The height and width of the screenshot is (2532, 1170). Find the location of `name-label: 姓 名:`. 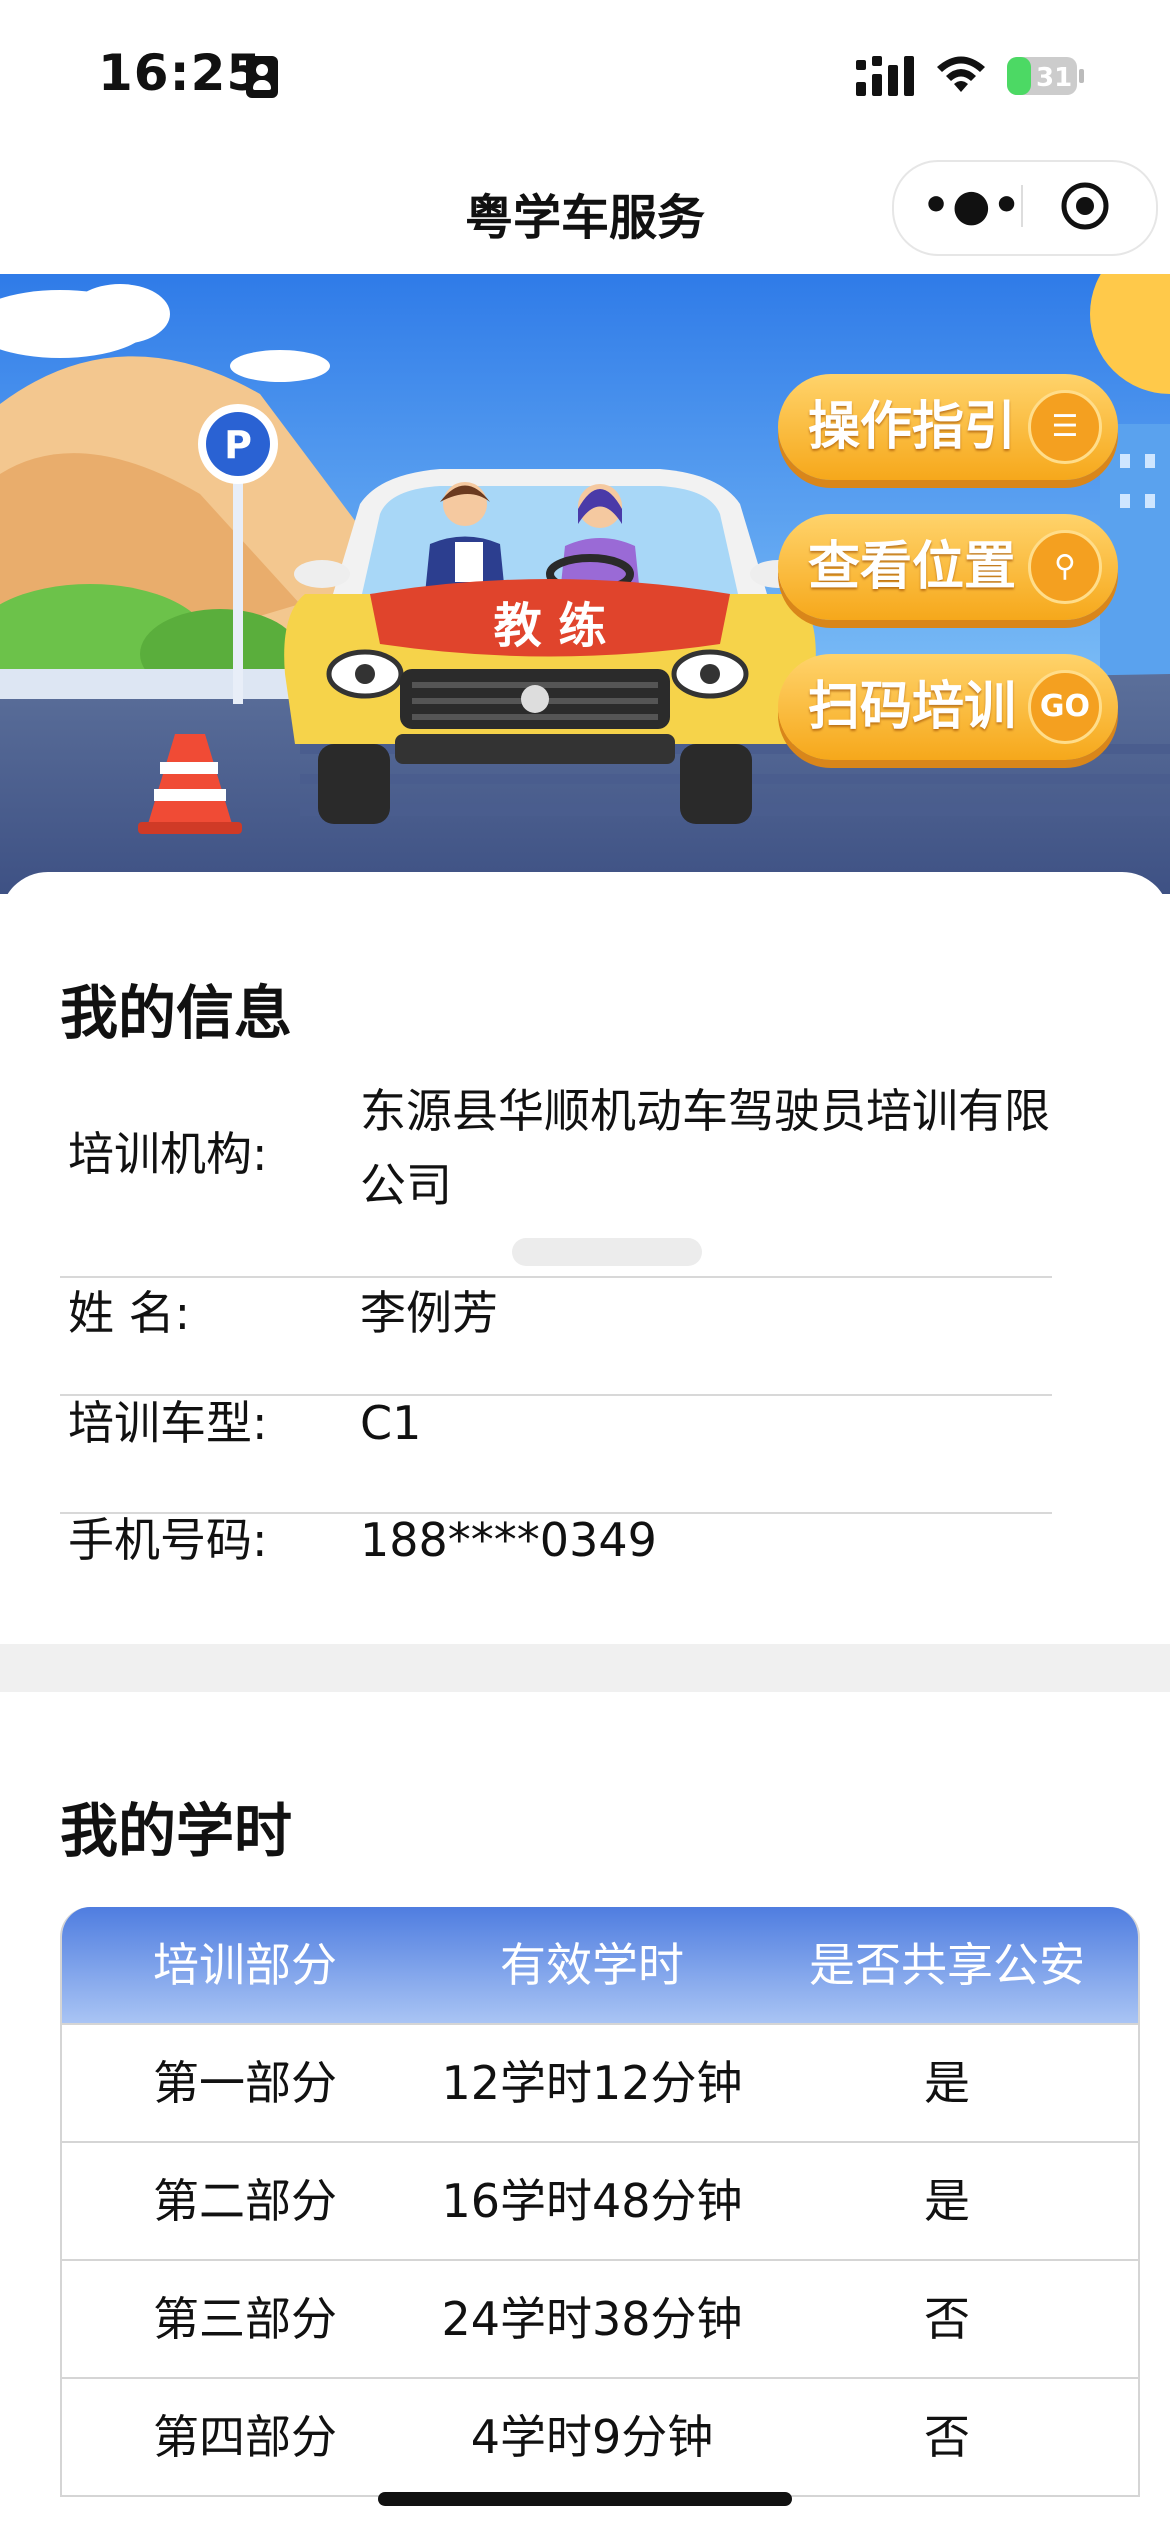

name-label: 姓 名: is located at coordinates (129, 1313).